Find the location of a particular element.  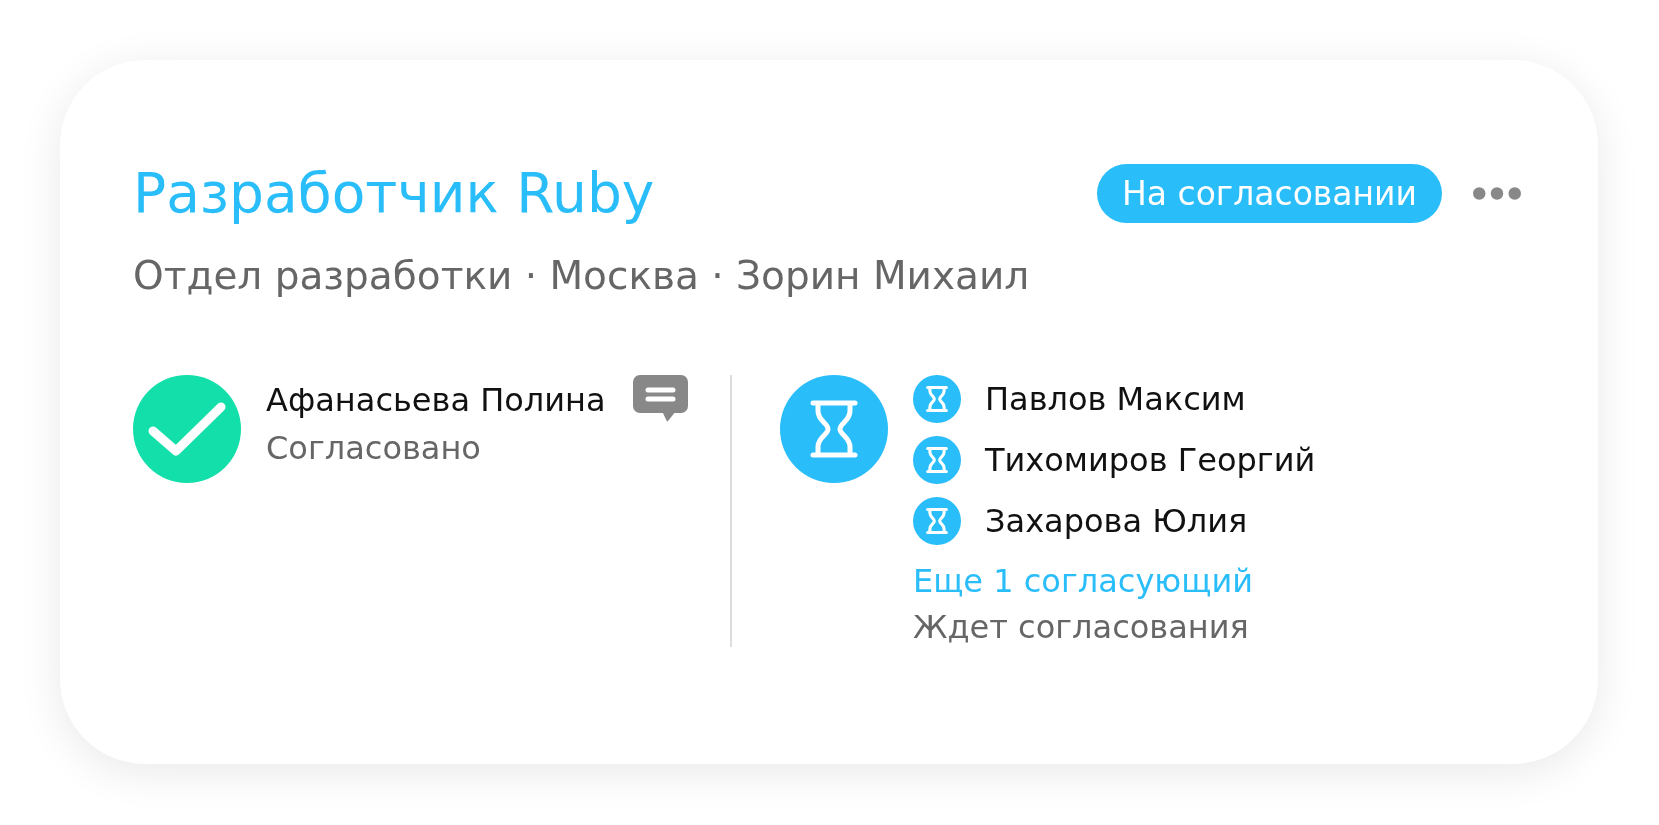

stage-status: Согласовано is located at coordinates (373, 448).